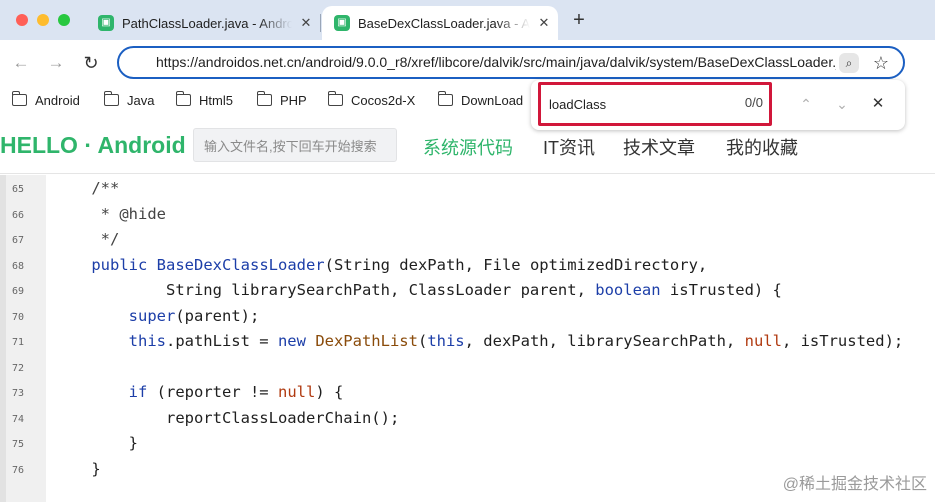 This screenshot has height=502, width=935. I want to click on code-line: 70 super(parent);, so click(467, 318).